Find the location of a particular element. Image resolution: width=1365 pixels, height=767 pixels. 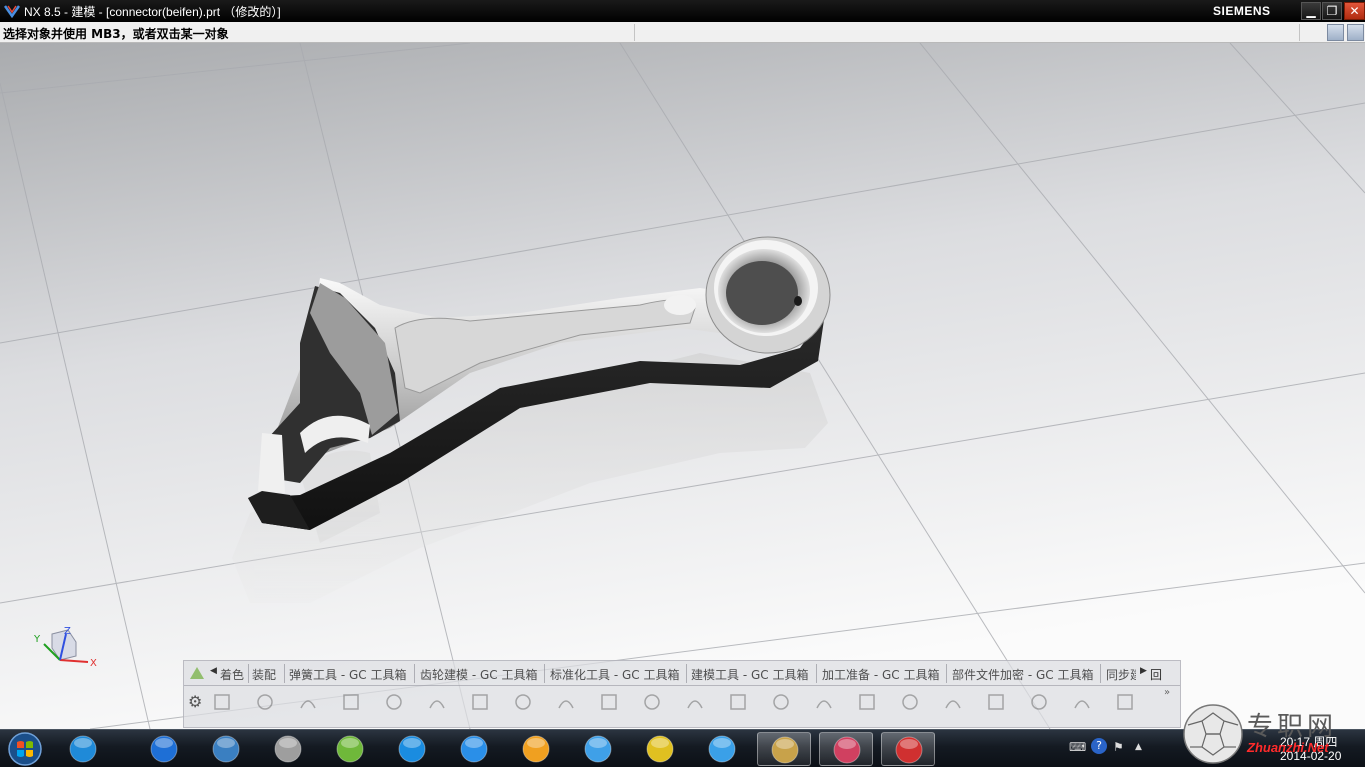

flag-icon: ⚑ is located at coordinates (1118, 747).